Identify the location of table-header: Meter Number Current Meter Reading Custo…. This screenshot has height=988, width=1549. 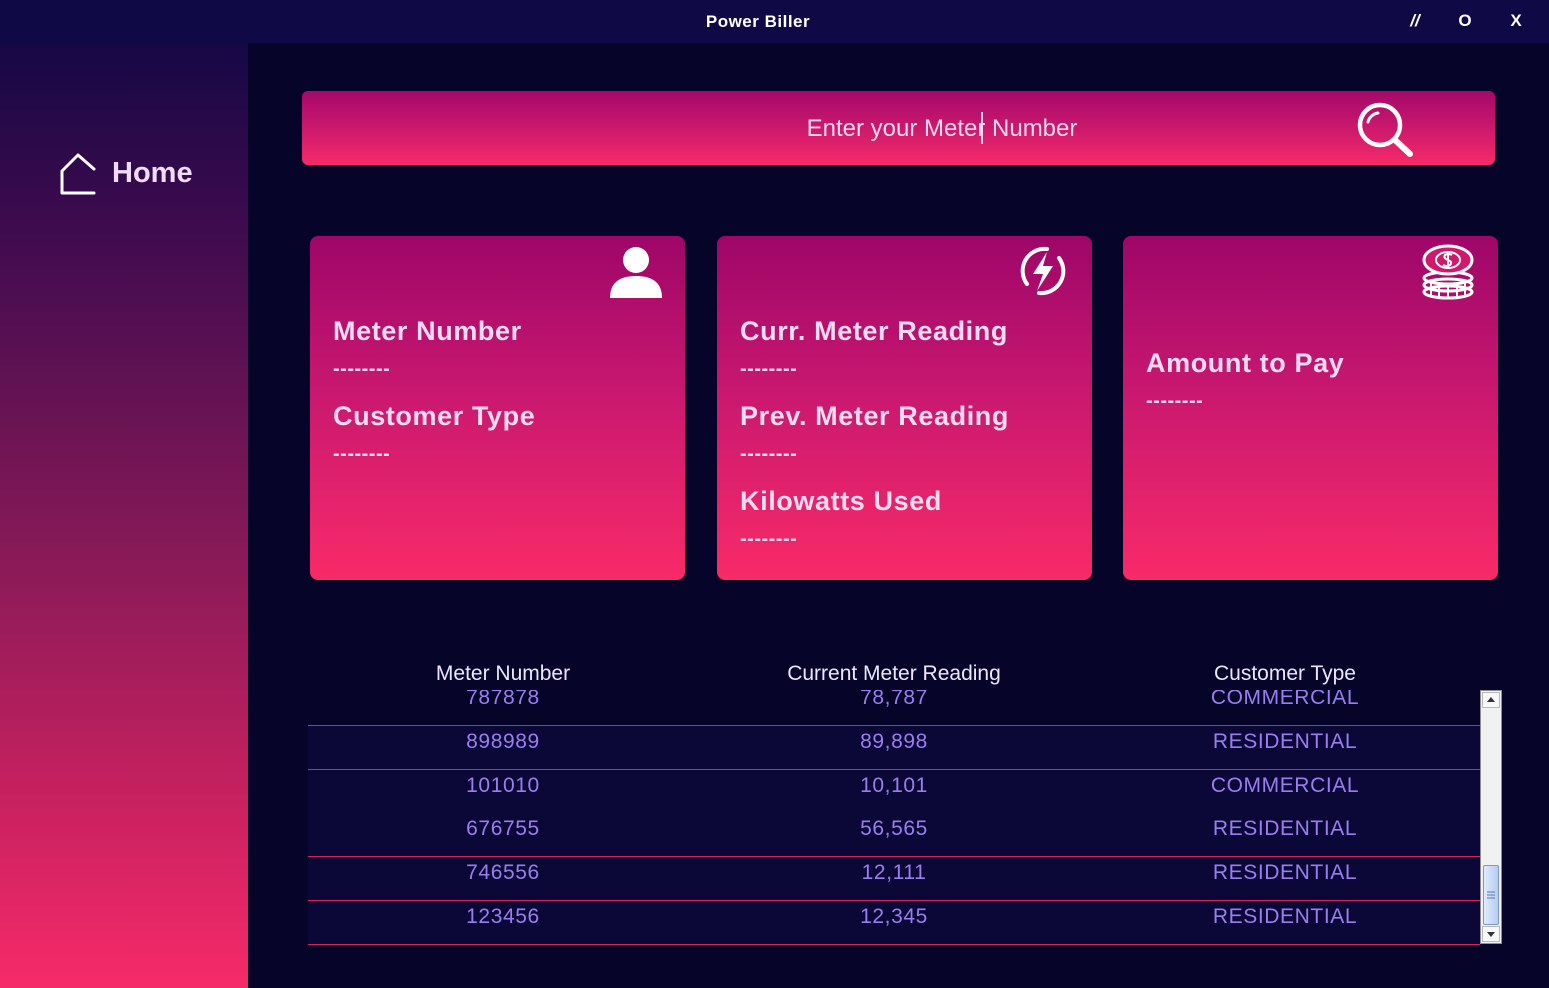
(894, 677).